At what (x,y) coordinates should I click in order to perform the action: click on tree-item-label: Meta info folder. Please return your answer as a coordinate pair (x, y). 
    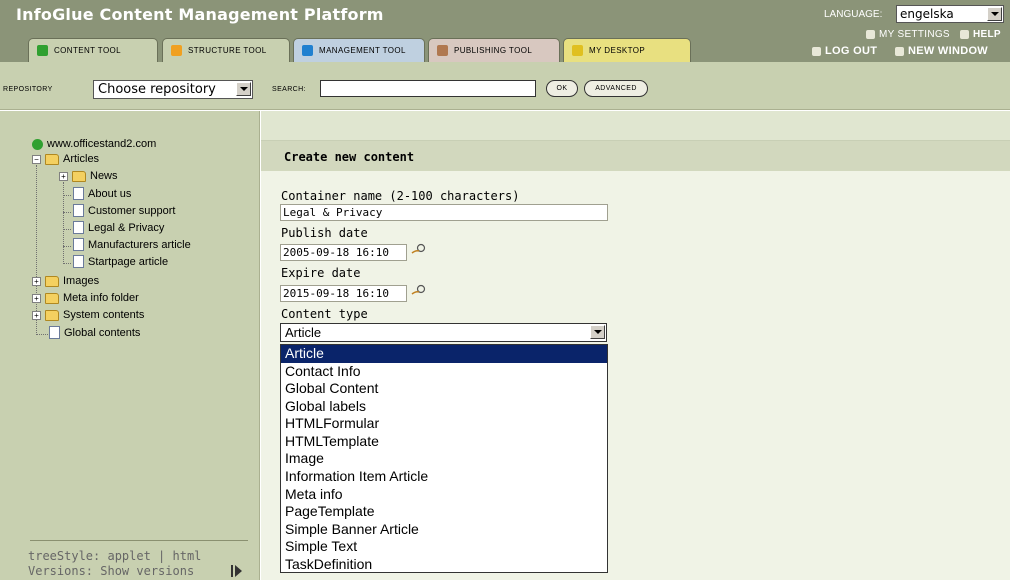
    Looking at the image, I should click on (101, 298).